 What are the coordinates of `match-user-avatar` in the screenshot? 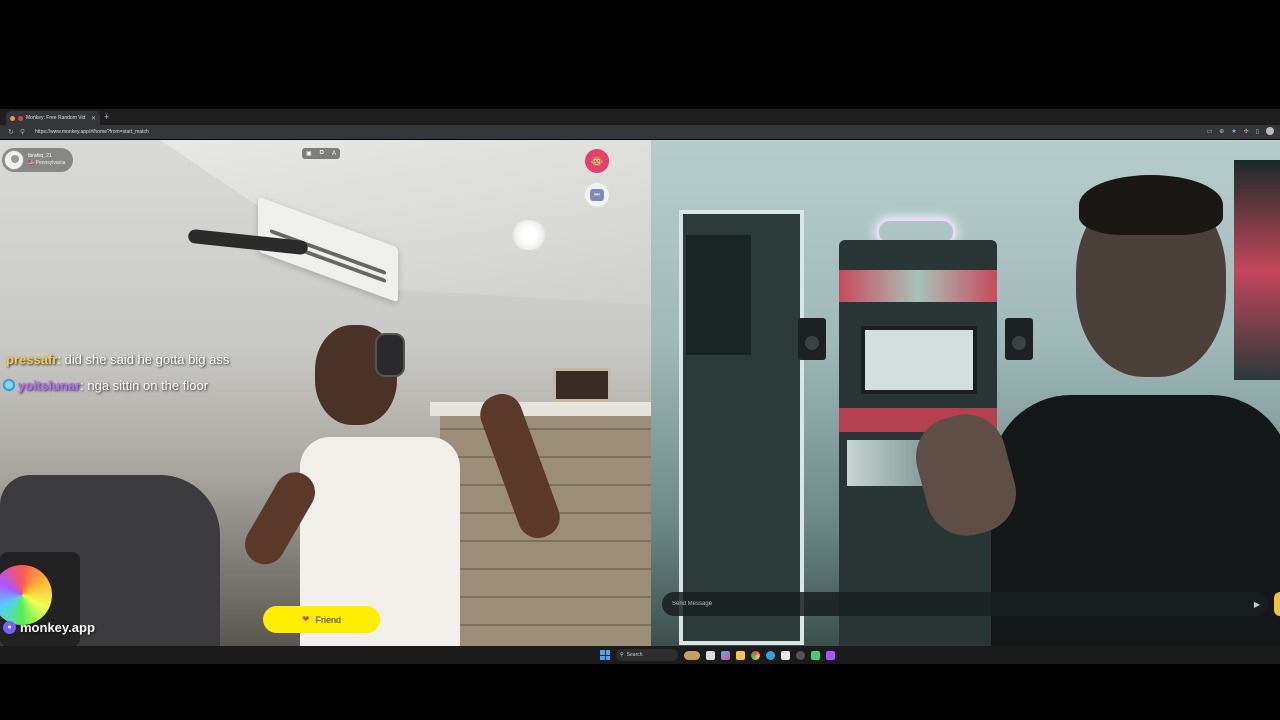 It's located at (14, 160).